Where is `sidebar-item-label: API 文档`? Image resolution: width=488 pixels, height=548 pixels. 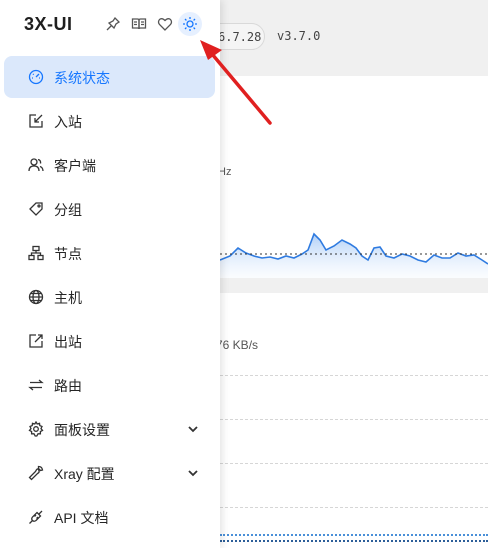
sidebar-item-label: API 文档 is located at coordinates (81, 518).